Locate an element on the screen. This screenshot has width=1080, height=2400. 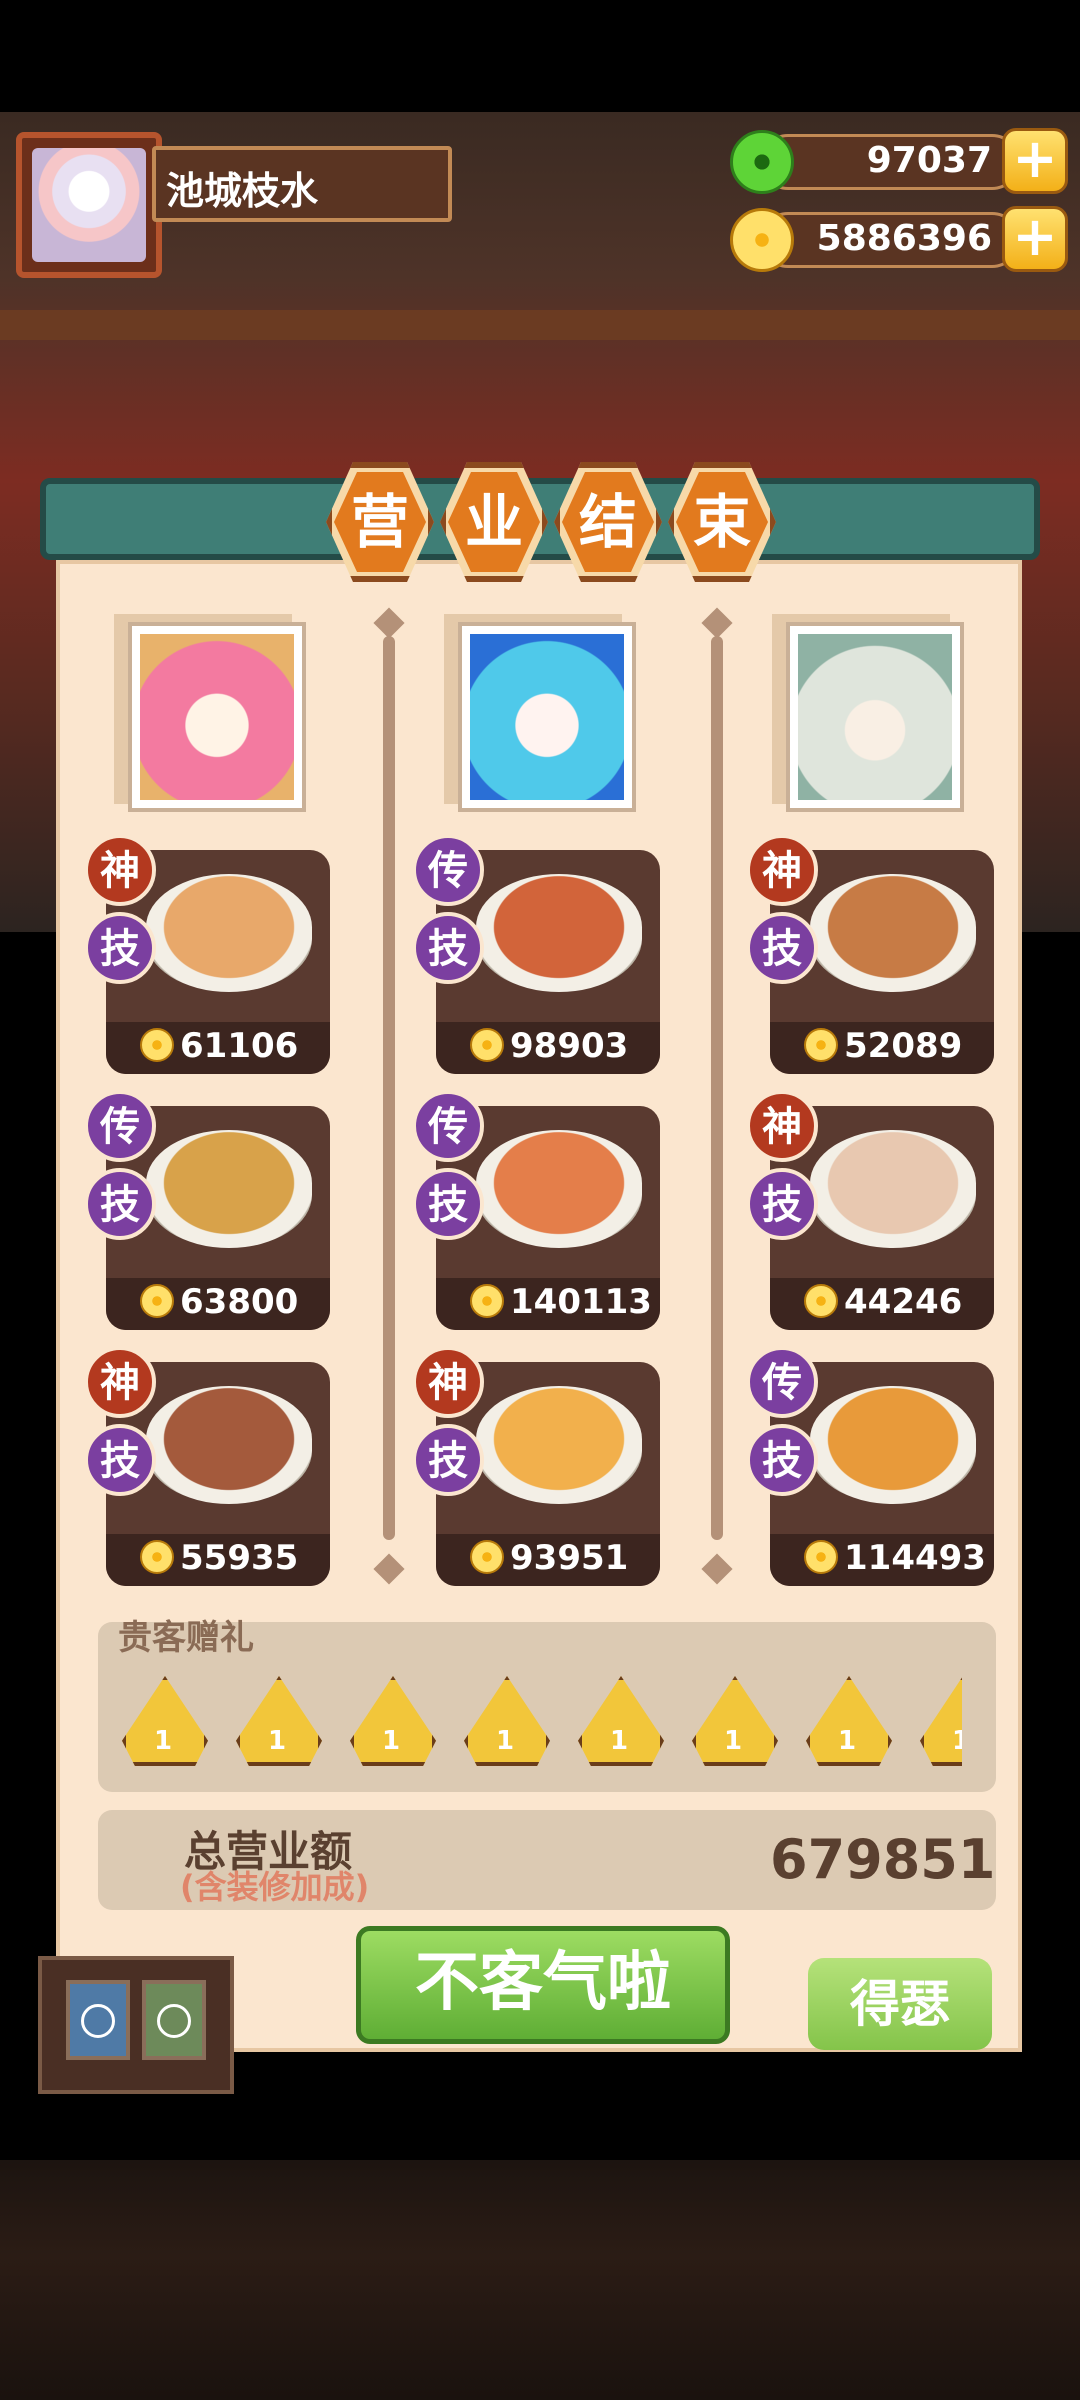
dish-price: 114493 is located at coordinates (915, 1558).